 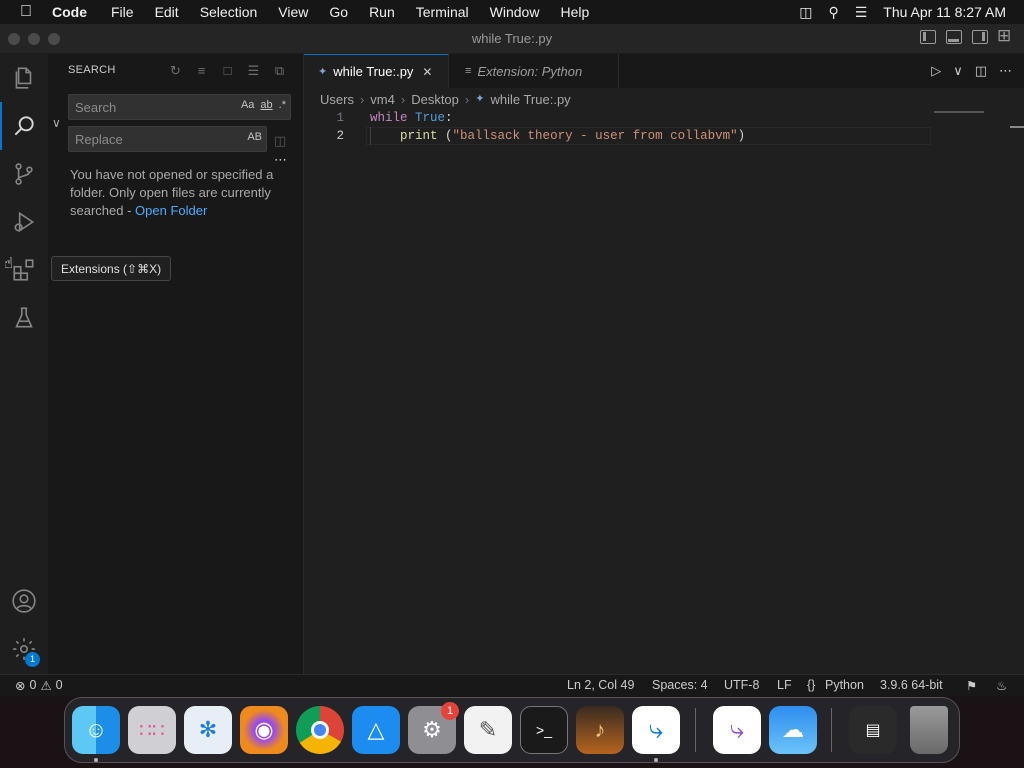 I want to click on explorer-icon, so click(x=24, y=78).